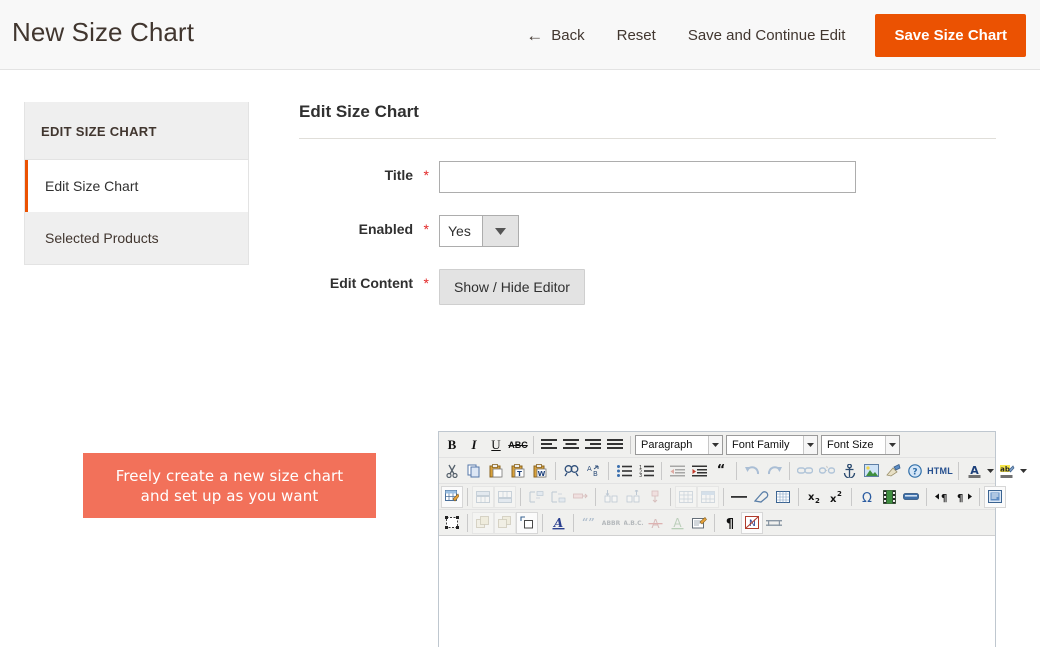 This screenshot has width=1040, height=647. I want to click on acronym-icon: A.B.C., so click(633, 523).